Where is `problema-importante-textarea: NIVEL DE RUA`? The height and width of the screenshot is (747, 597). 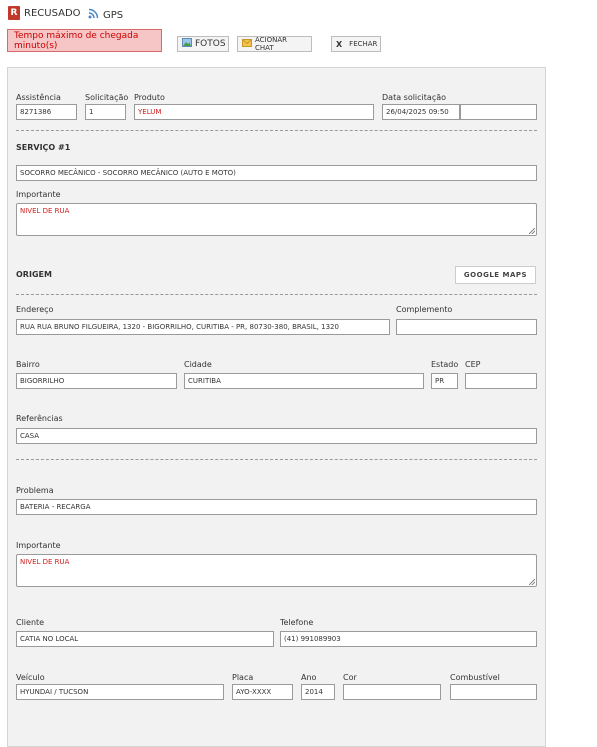
problema-importante-textarea: NIVEL DE RUA is located at coordinates (276, 570).